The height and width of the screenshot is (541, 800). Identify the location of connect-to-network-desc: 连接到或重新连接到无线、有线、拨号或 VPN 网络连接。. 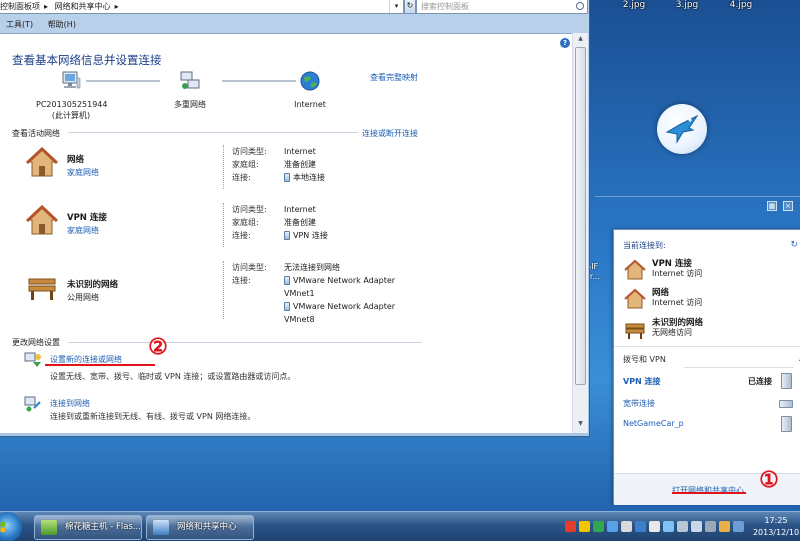
(153, 416).